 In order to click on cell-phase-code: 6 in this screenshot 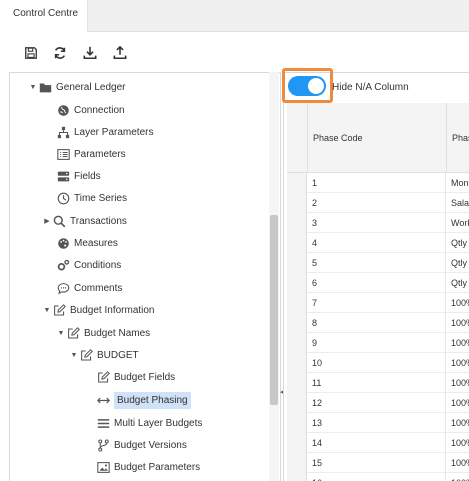, I will do `click(376, 283)`.